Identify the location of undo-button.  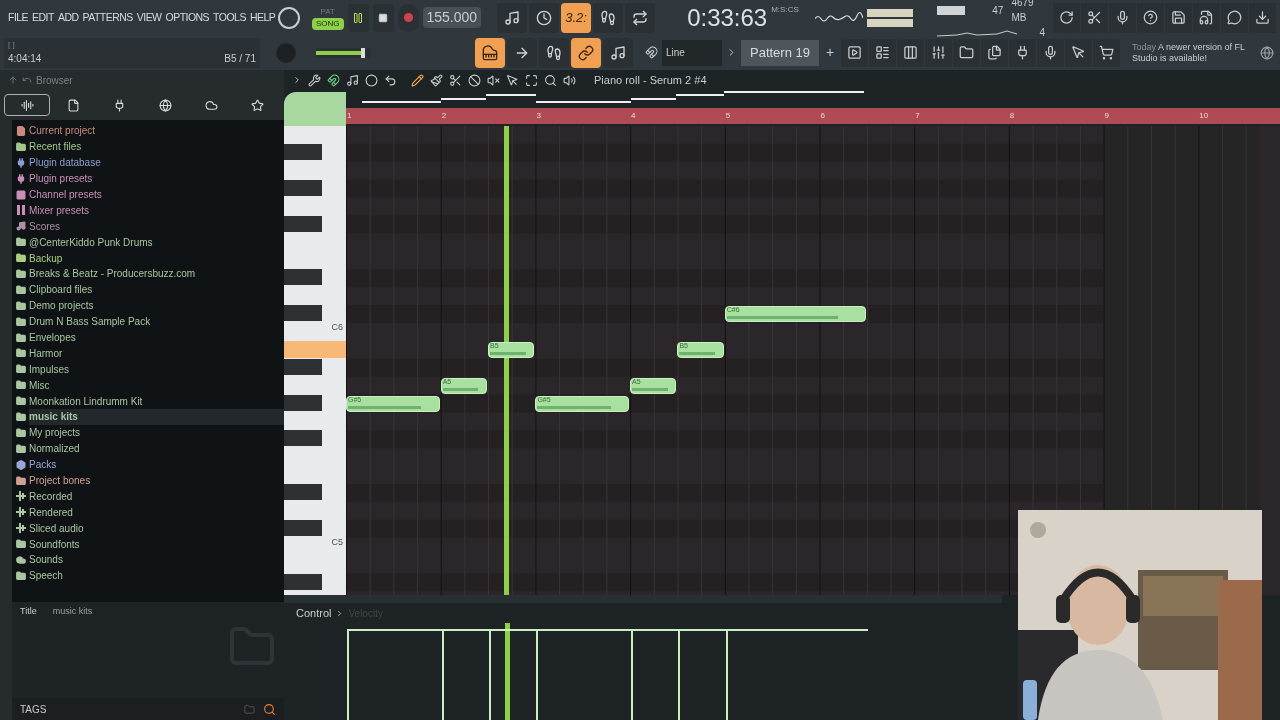
(1066, 17).